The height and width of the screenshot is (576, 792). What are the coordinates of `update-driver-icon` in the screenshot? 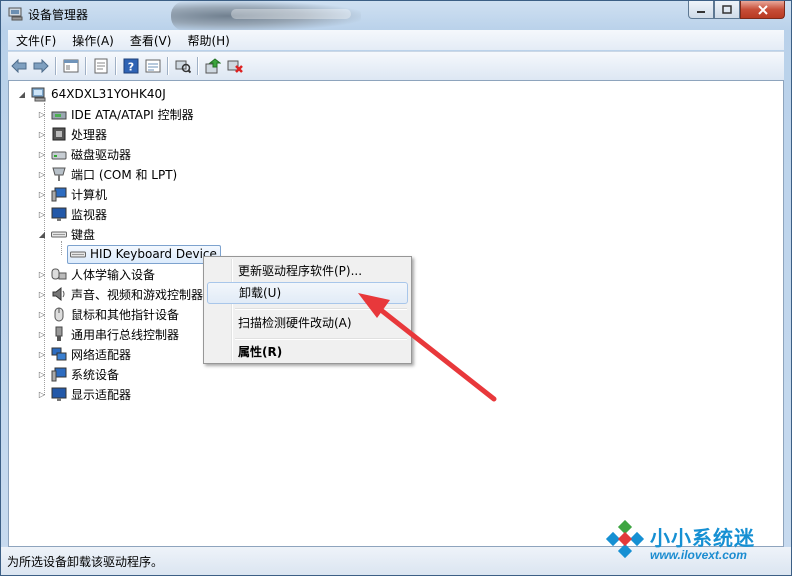 It's located at (213, 66).